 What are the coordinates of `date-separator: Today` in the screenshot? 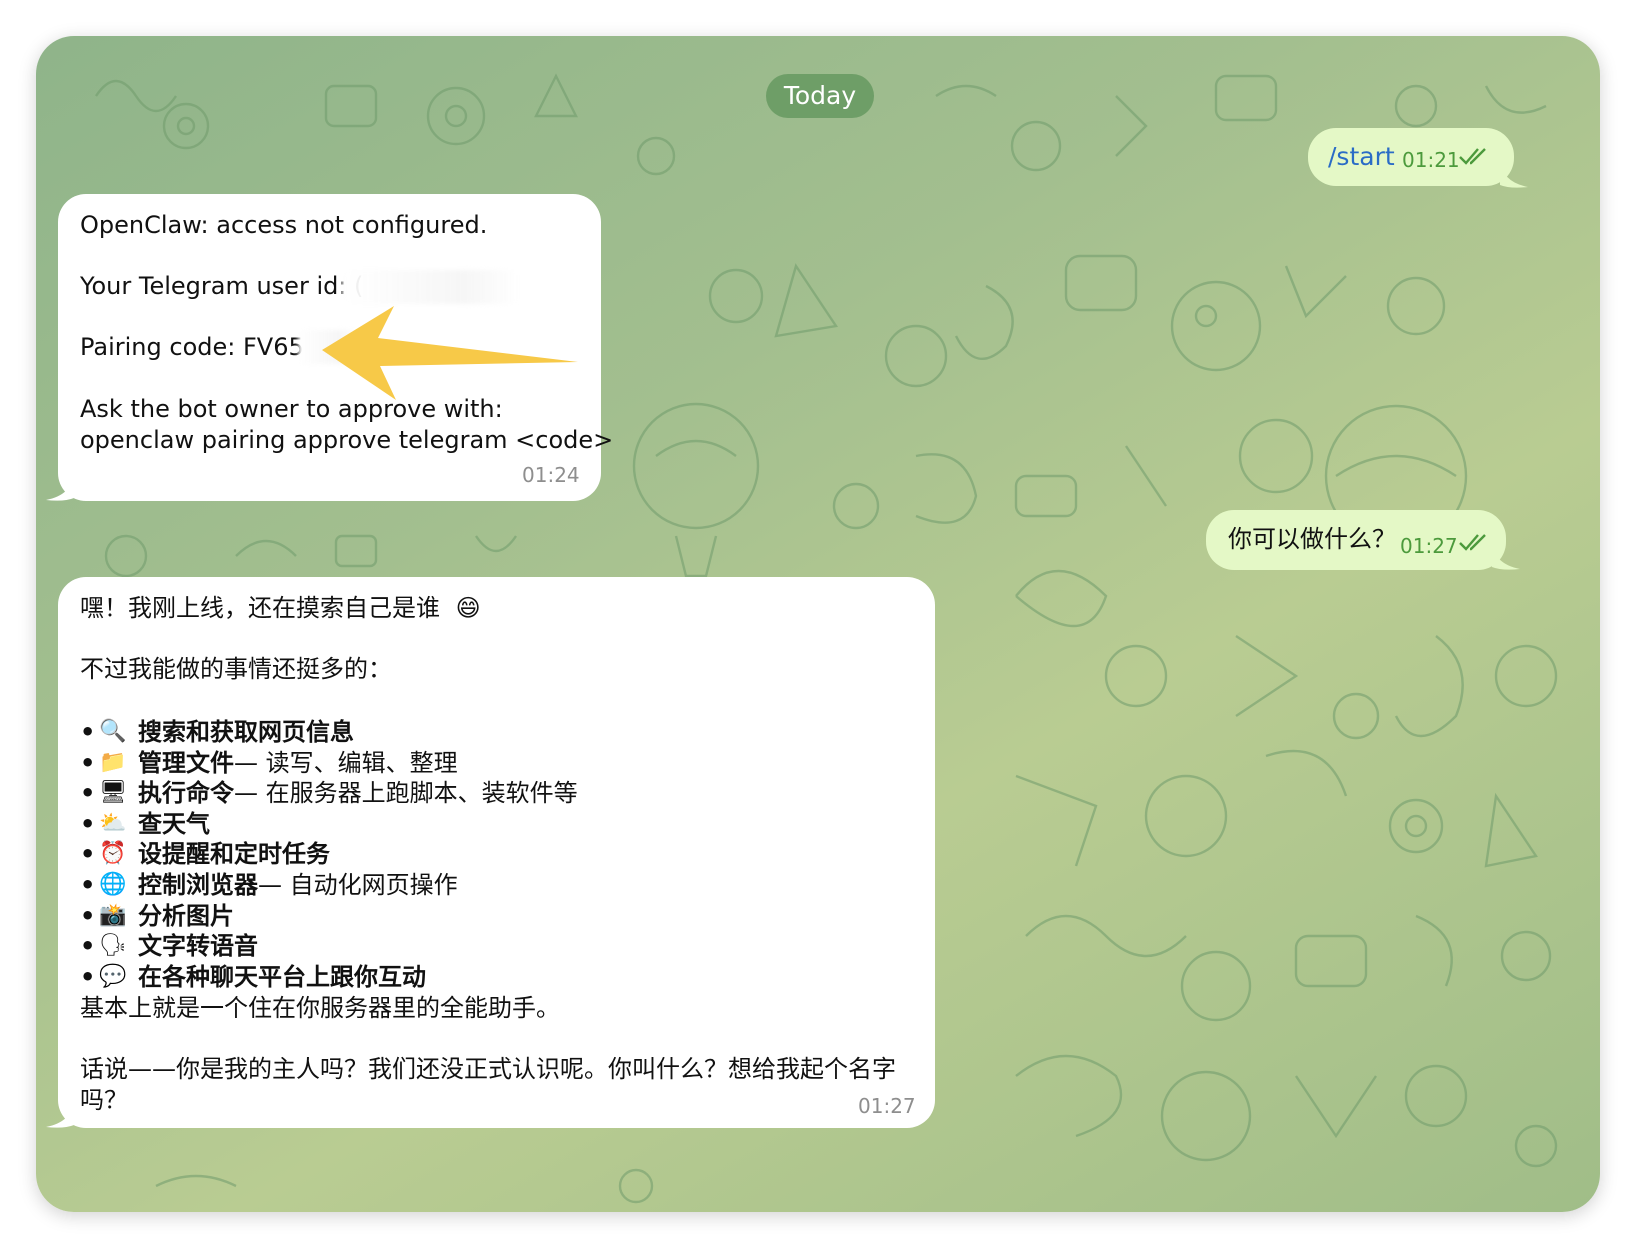 It's located at (820, 96).